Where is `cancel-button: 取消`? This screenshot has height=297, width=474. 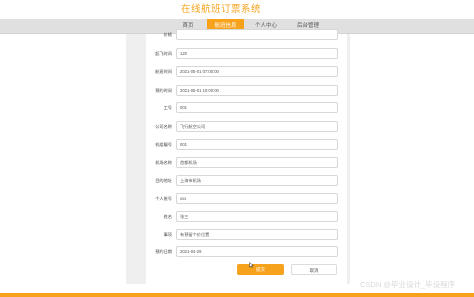 cancel-button: 取消 is located at coordinates (314, 269).